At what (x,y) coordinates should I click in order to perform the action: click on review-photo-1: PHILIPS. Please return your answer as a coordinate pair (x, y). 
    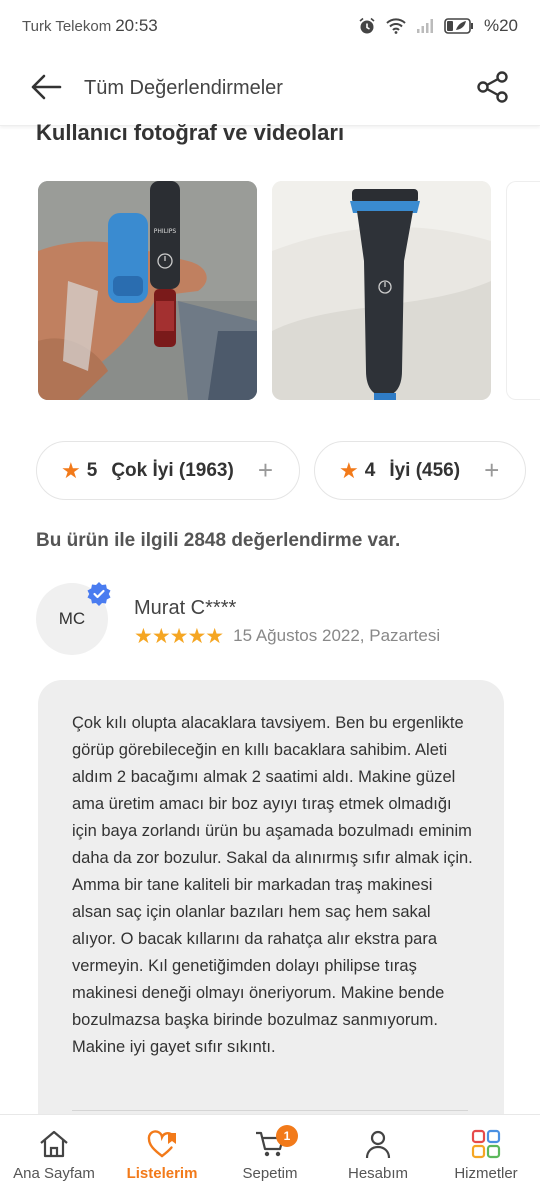
    Looking at the image, I should click on (147, 290).